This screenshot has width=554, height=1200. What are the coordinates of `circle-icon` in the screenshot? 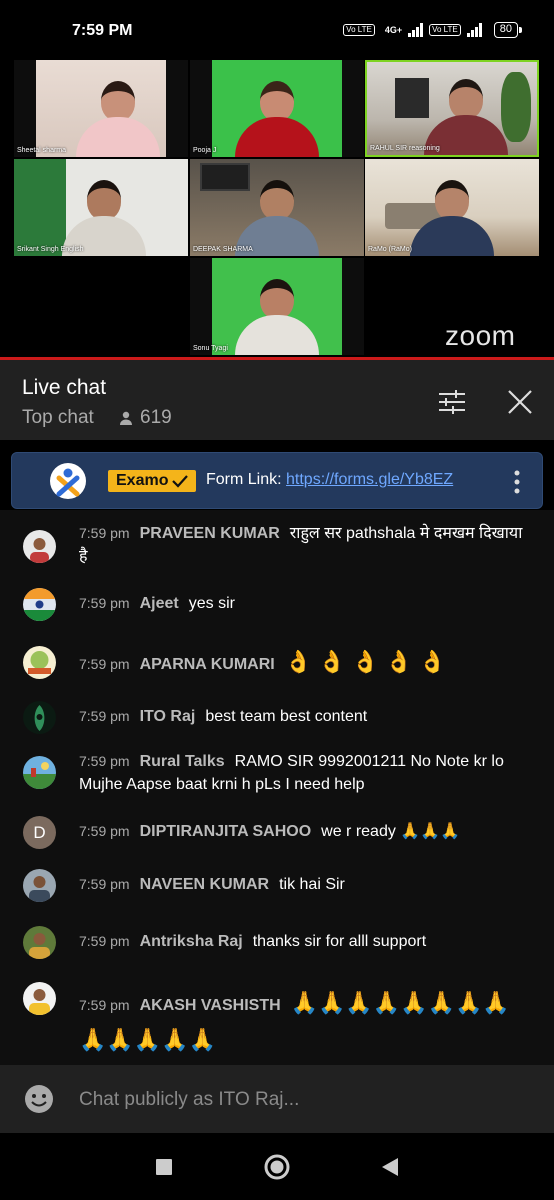 It's located at (277, 1167).